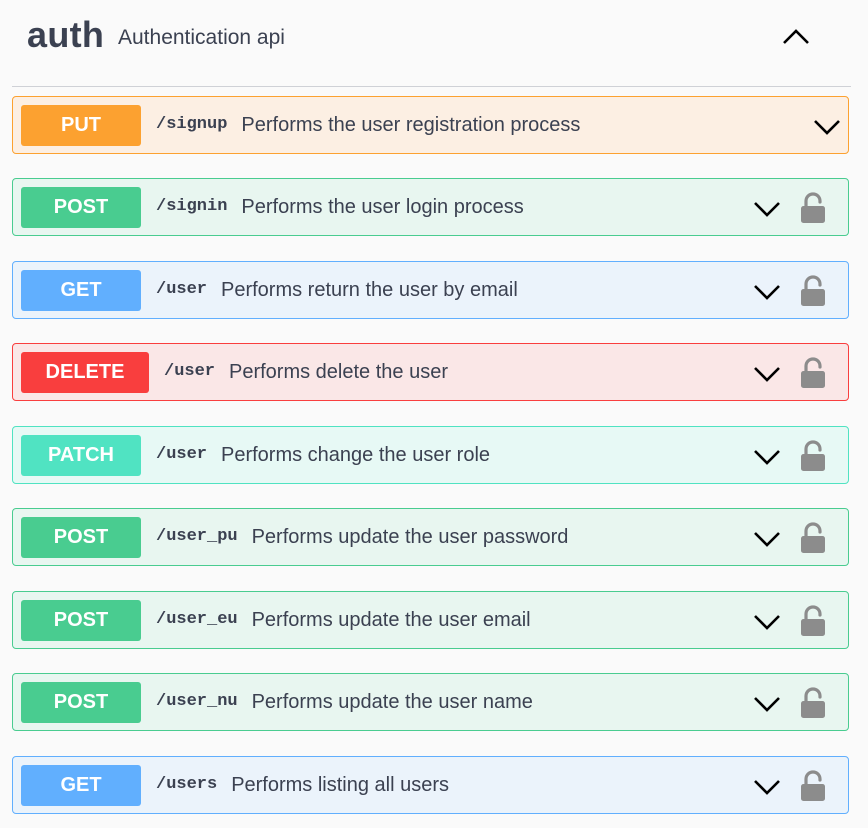 The height and width of the screenshot is (828, 868). What do you see at coordinates (411, 125) in the screenshot?
I see `operation-summary: Performs the user registration process` at bounding box center [411, 125].